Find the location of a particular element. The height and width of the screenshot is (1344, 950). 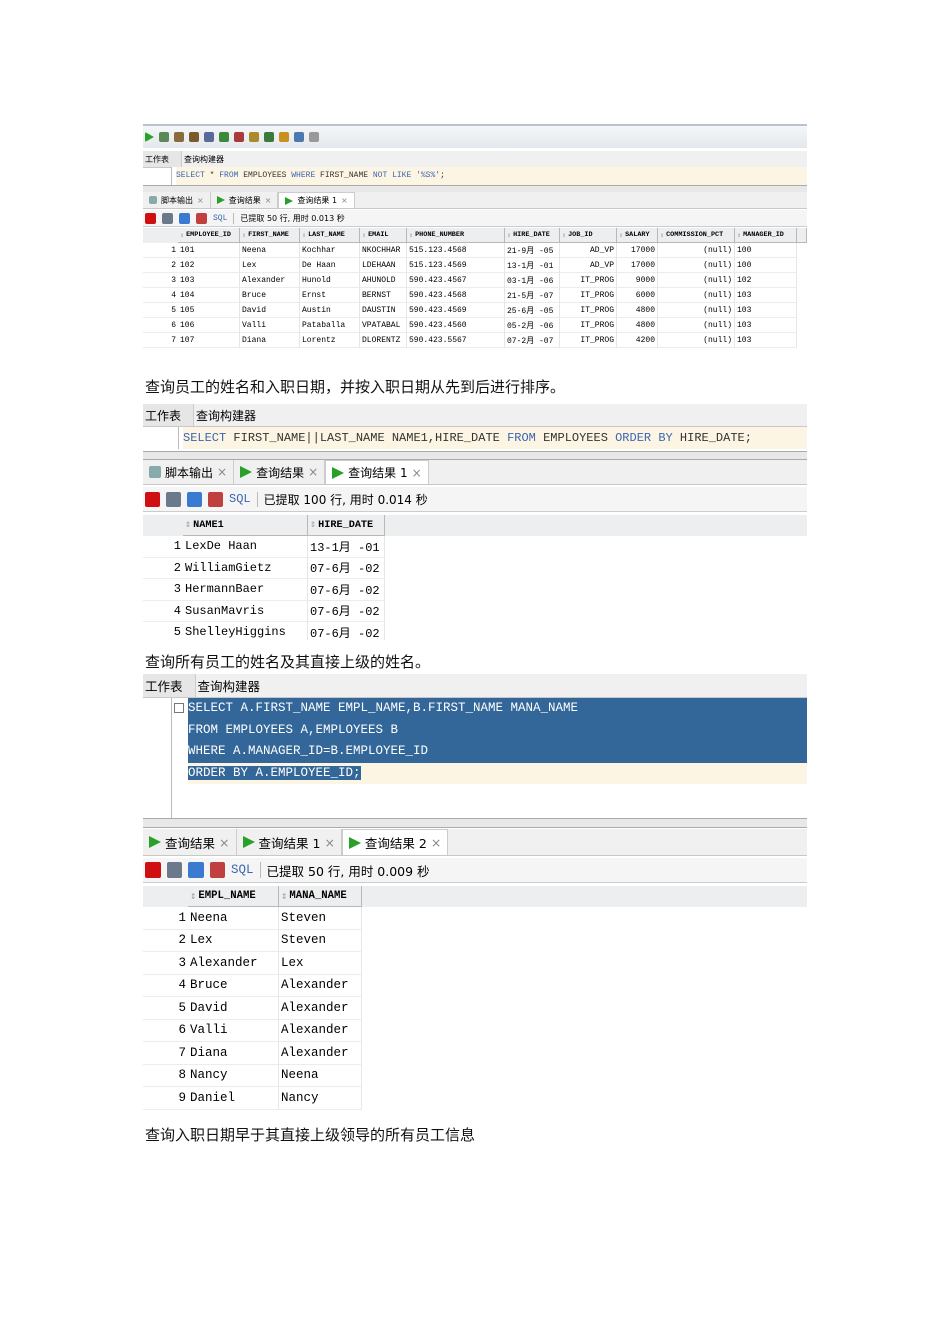

cell-phone-number: 515.123.4568 is located at coordinates (456, 250).